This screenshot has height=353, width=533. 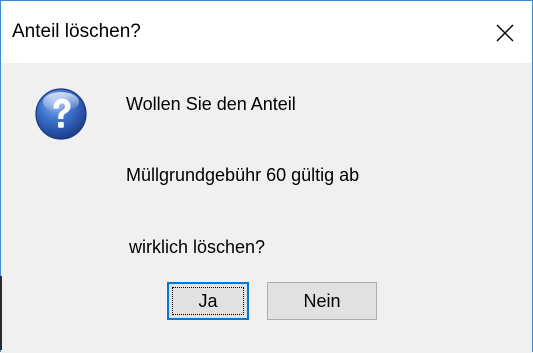 I want to click on message-line-1: Wollen Sie den Anteil, so click(x=211, y=104).